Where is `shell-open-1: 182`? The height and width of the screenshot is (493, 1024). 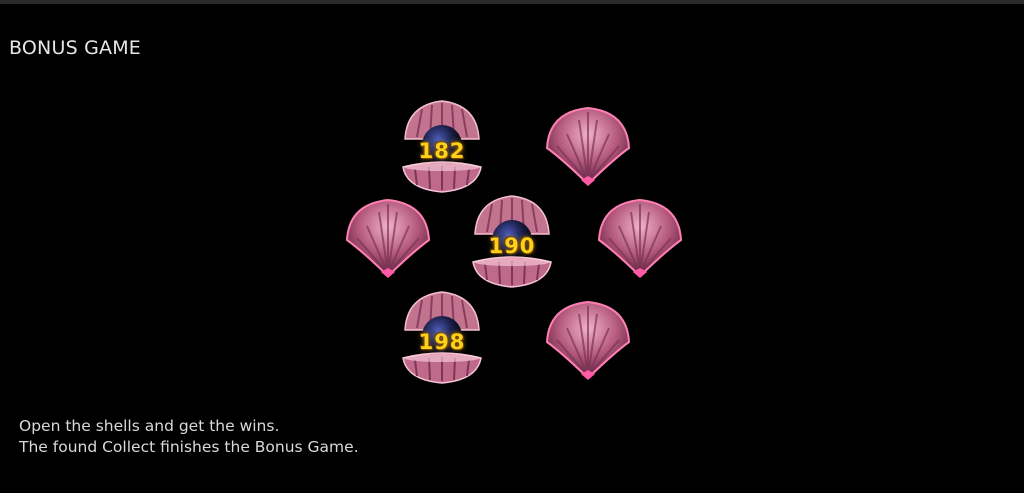
shell-open-1: 182 is located at coordinates (442, 145).